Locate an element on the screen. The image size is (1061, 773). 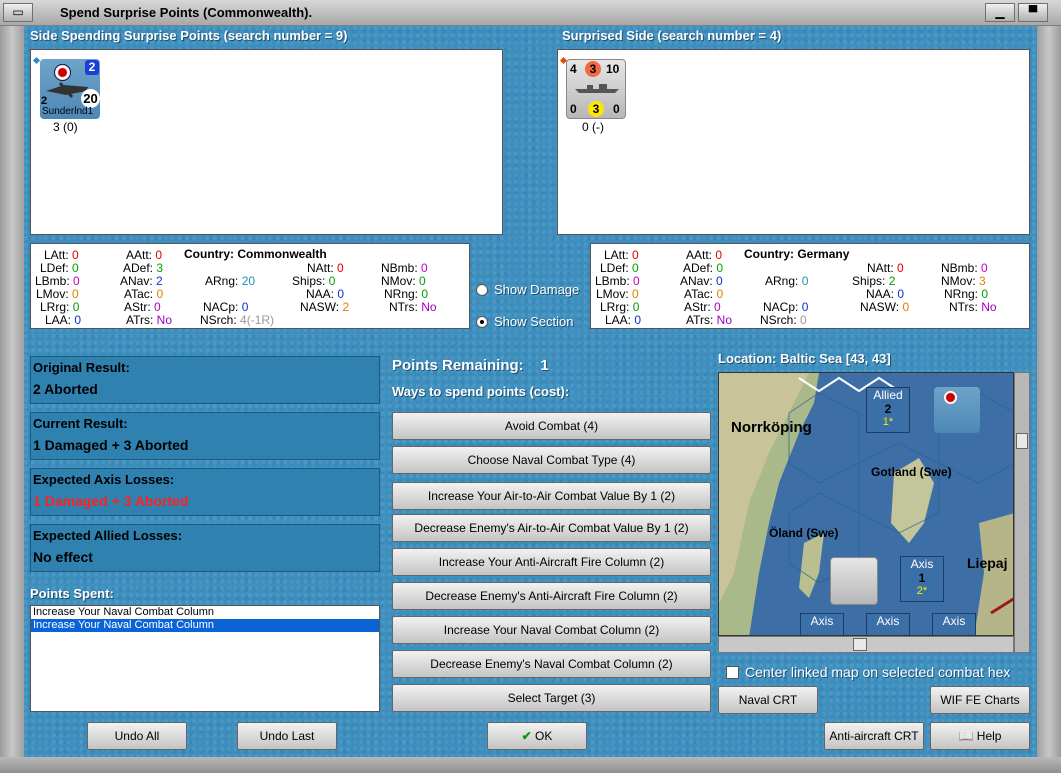
stat-lbmb: 0 is located at coordinates (636, 281).